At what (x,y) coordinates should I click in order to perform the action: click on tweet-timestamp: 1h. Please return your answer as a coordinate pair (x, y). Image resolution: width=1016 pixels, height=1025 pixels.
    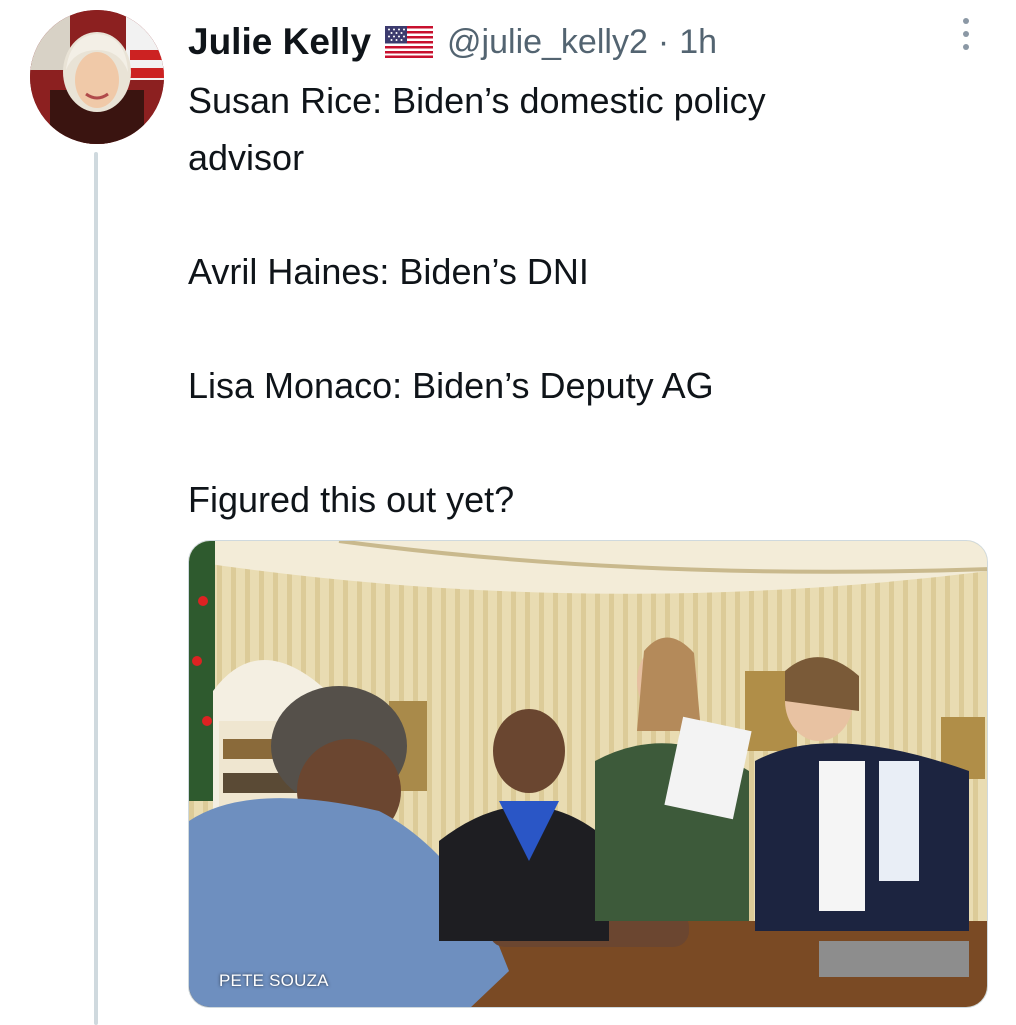
    Looking at the image, I should click on (698, 42).